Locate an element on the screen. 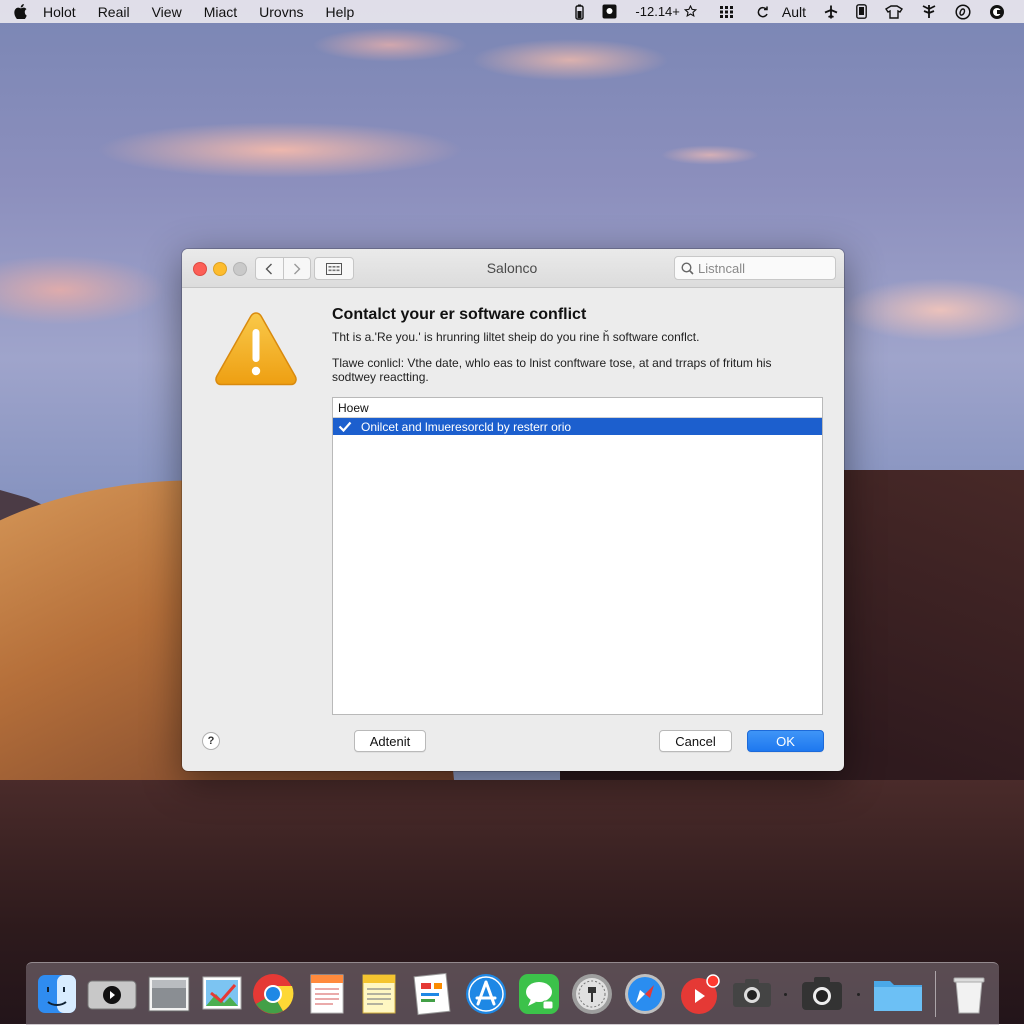  adtenit-button: Adtenit is located at coordinates (390, 741).